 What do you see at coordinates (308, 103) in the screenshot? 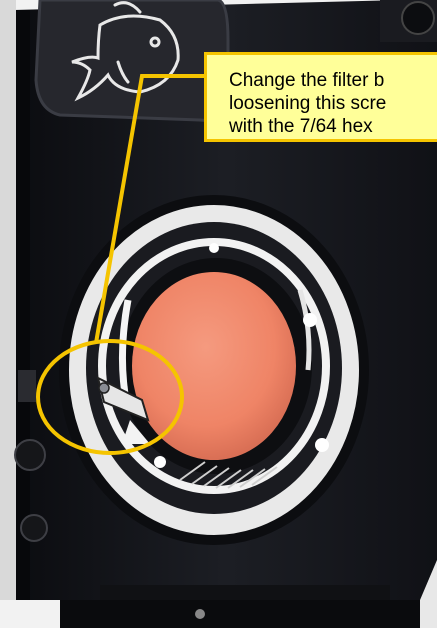
I see `callout-line-2: loosening this scre` at bounding box center [308, 103].